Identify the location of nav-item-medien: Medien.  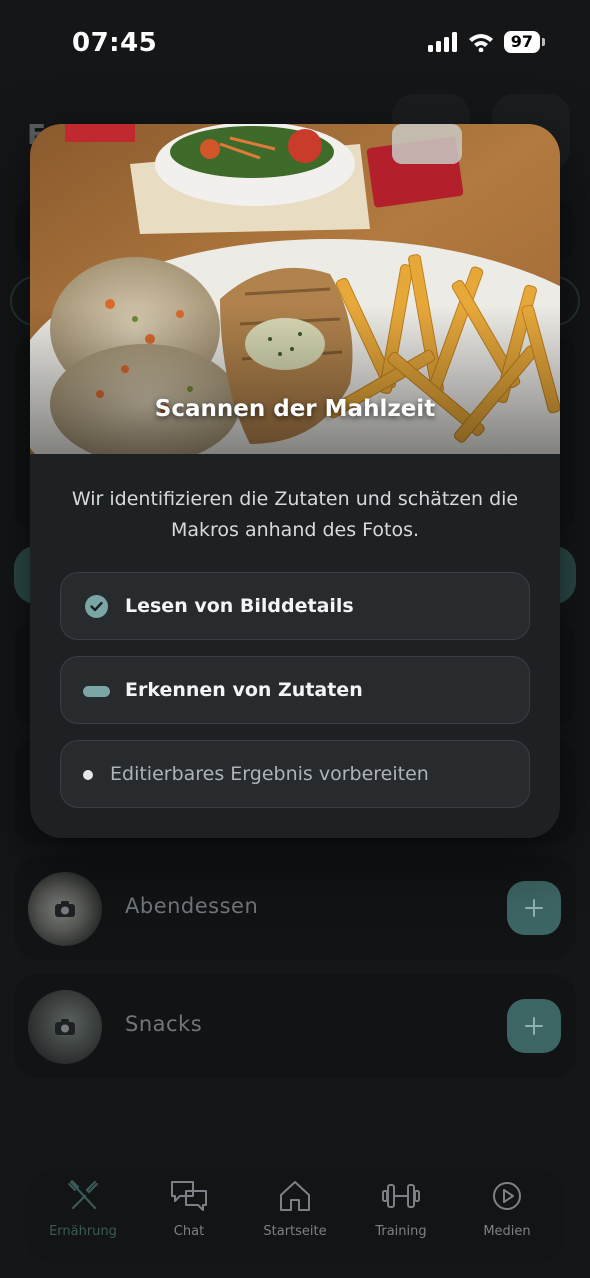
(507, 1208).